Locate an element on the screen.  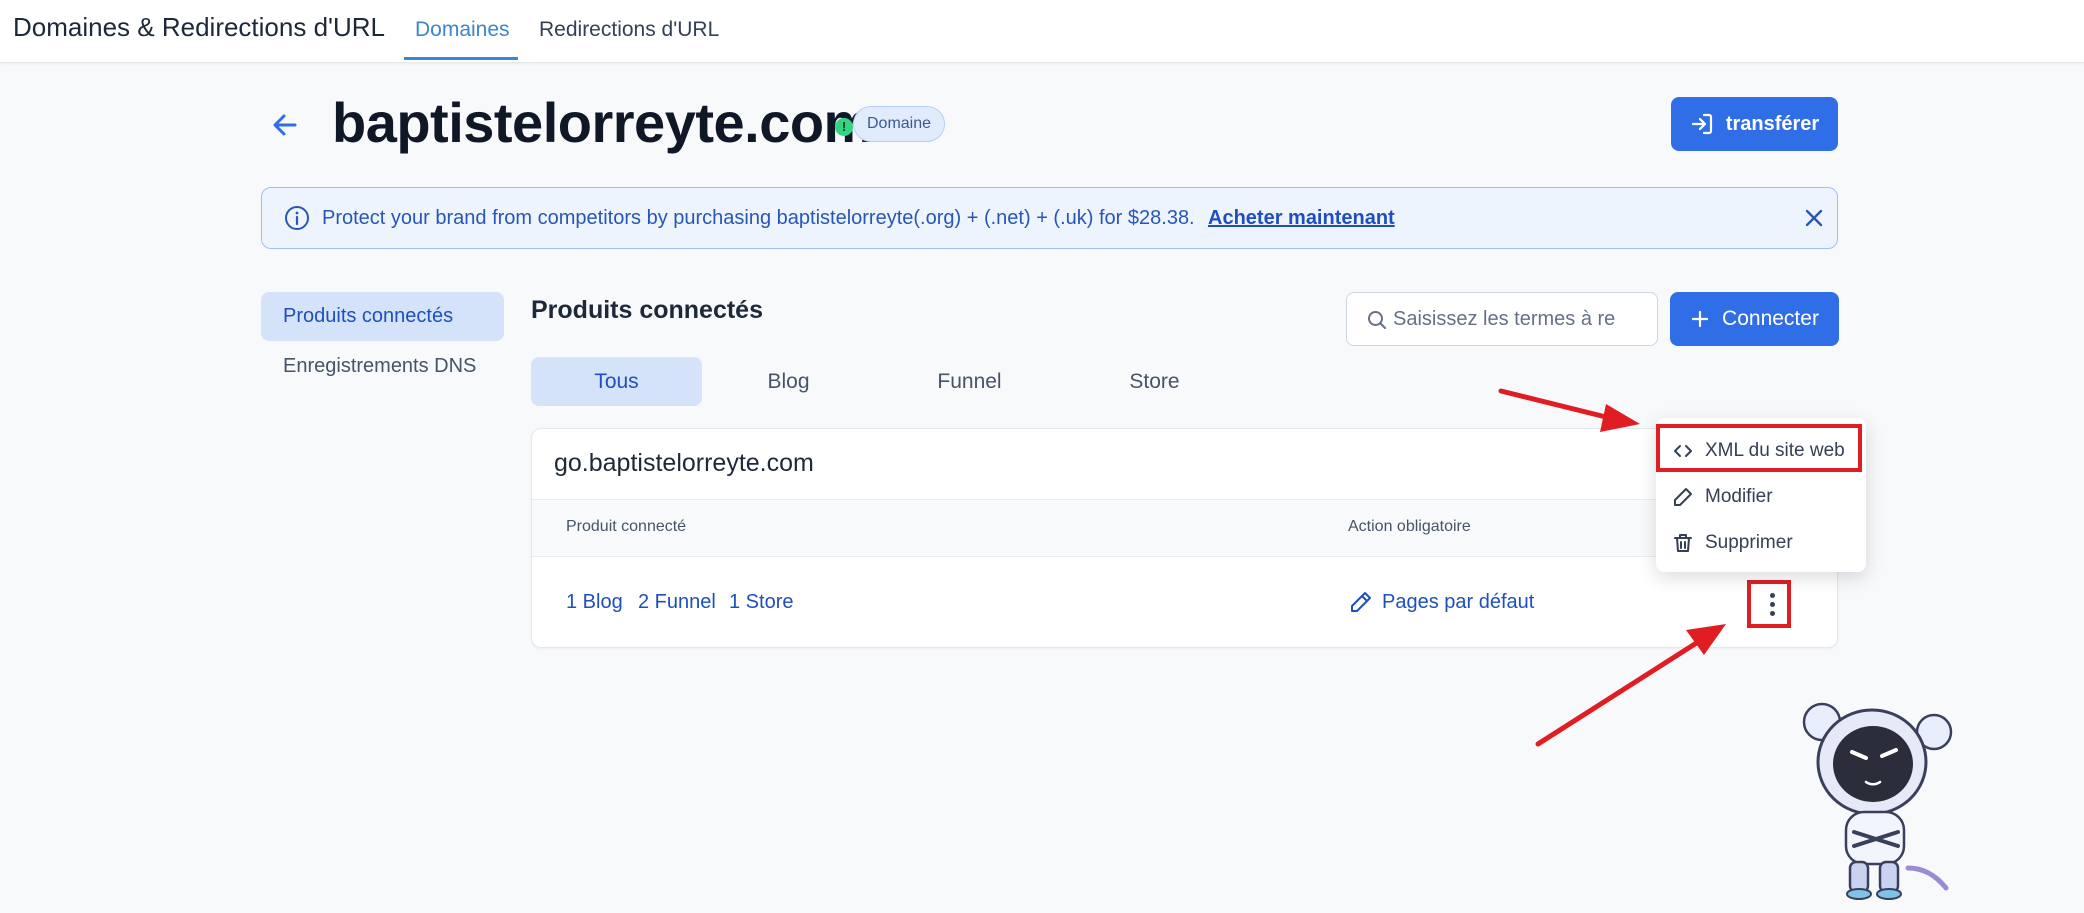
annotation-arrow-to-menu is located at coordinates (1569, 410).